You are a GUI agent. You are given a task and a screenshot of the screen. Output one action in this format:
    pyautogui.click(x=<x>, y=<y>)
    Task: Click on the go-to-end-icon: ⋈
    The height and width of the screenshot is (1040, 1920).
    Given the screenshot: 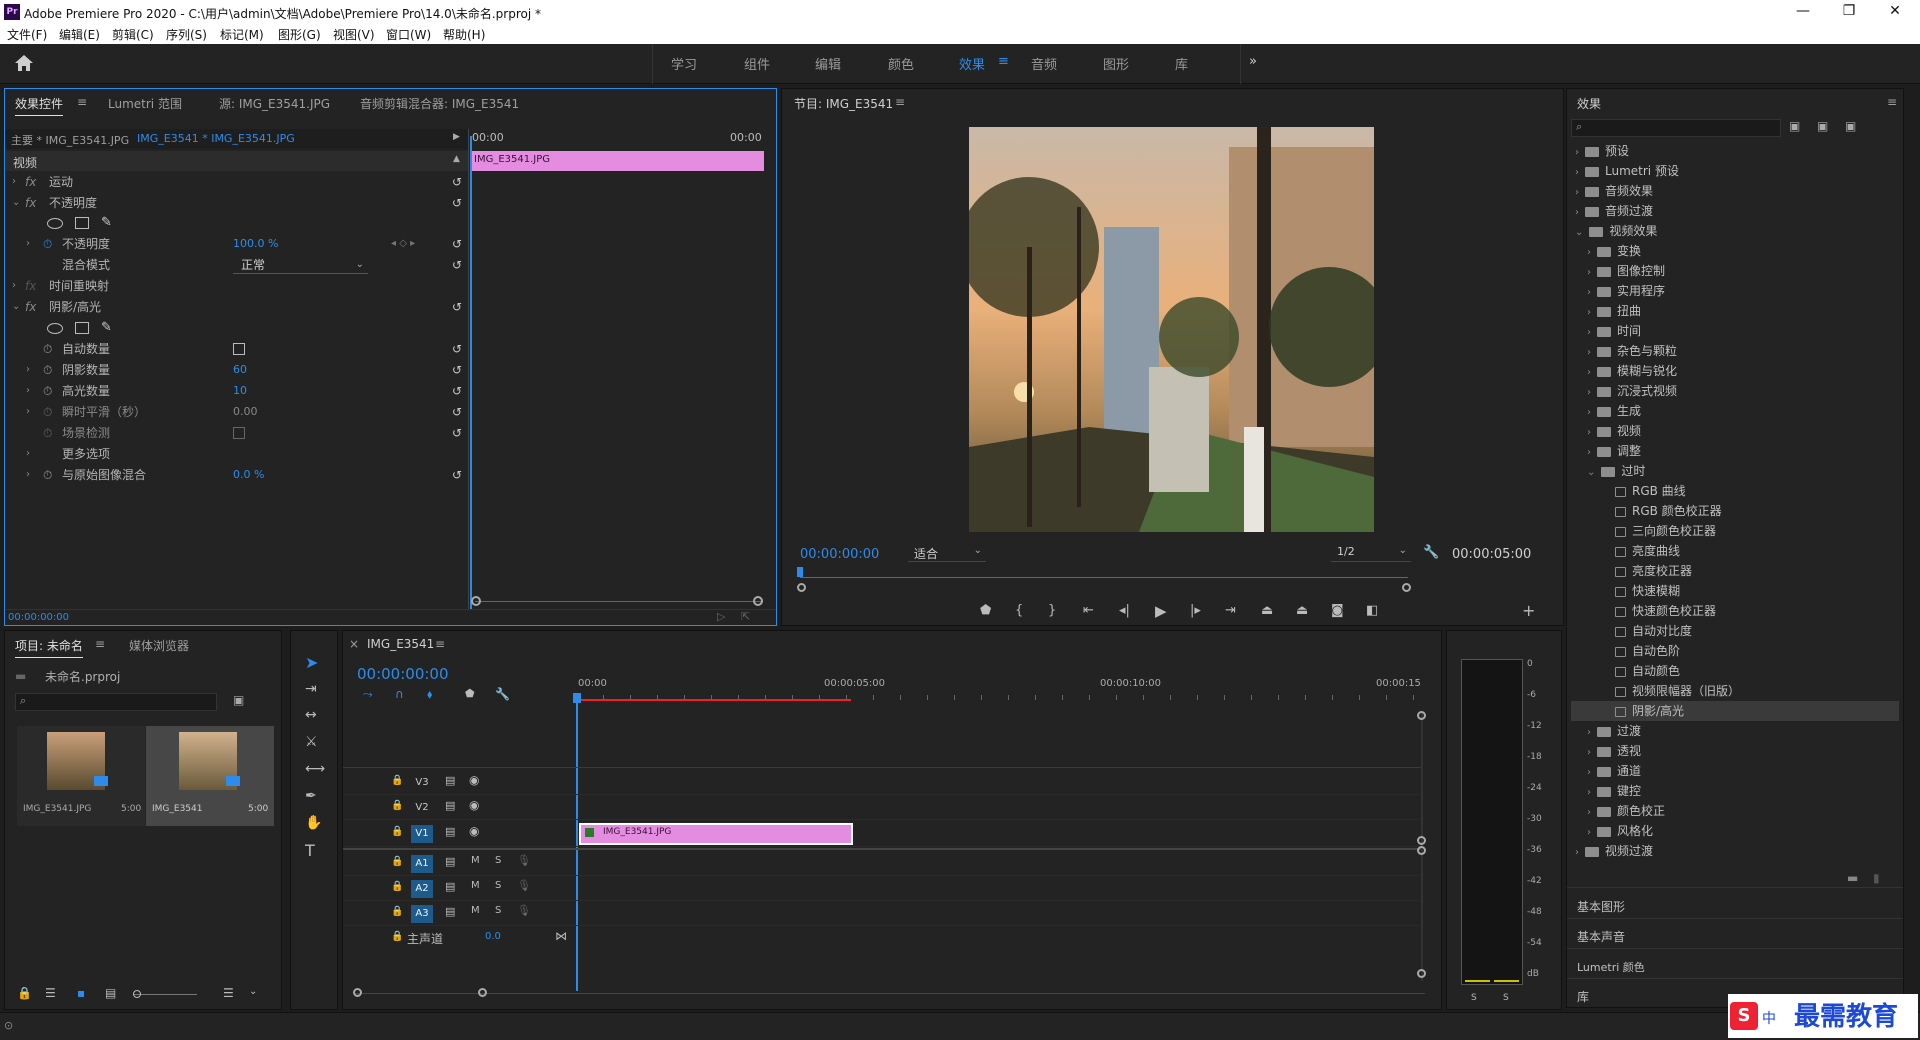 What is the action you would take?
    pyautogui.click(x=561, y=936)
    